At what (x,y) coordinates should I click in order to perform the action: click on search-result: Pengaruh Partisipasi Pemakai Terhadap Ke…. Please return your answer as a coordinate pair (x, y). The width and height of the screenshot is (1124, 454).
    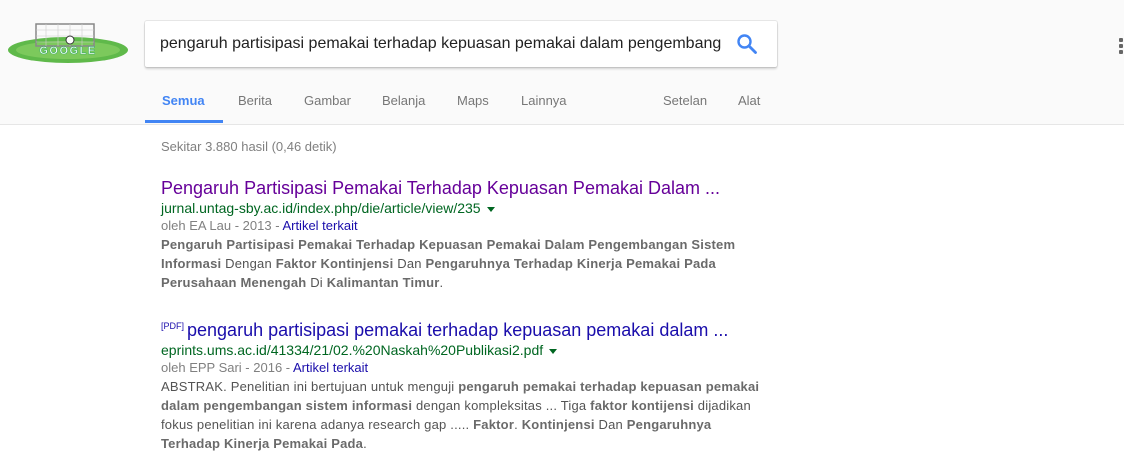
    Looking at the image, I should click on (471, 234).